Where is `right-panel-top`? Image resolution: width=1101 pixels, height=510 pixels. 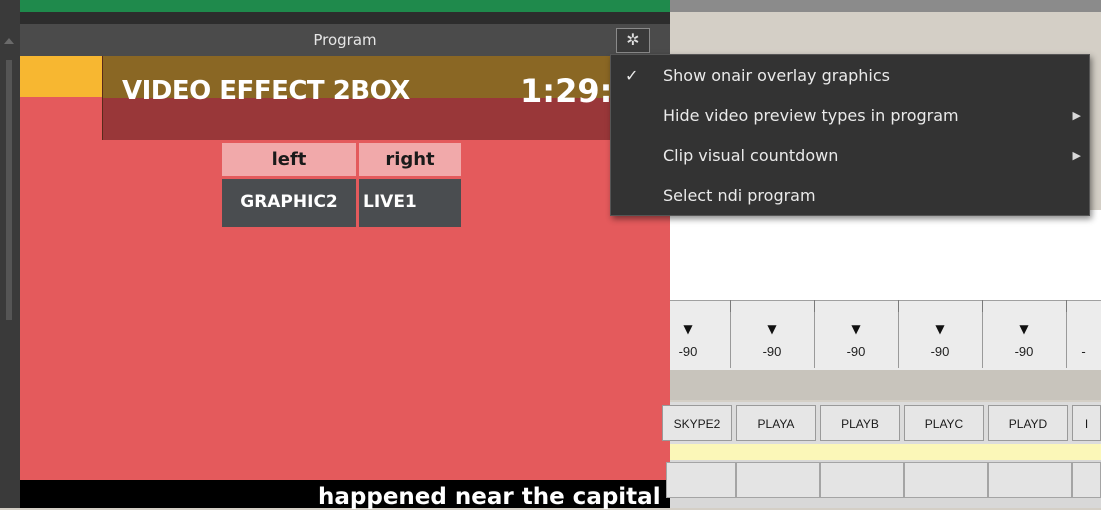
right-panel-top is located at coordinates (885, 6).